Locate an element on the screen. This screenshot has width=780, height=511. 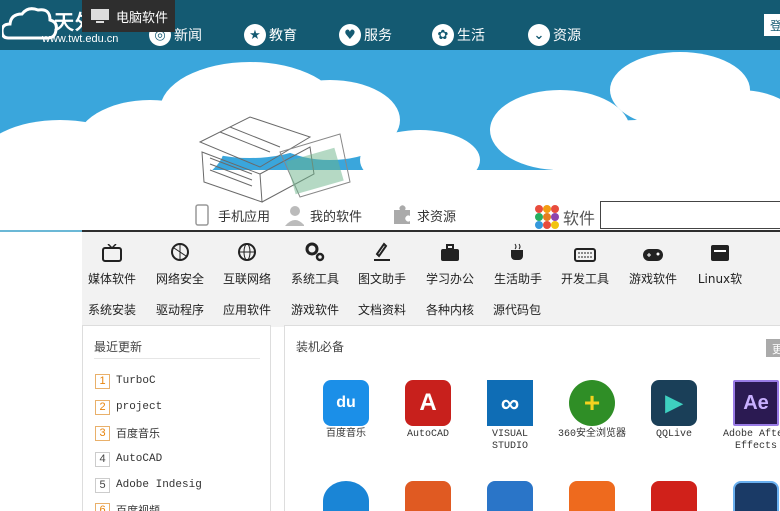
recent-updates-title: 最近更新 is located at coordinates (118, 347).